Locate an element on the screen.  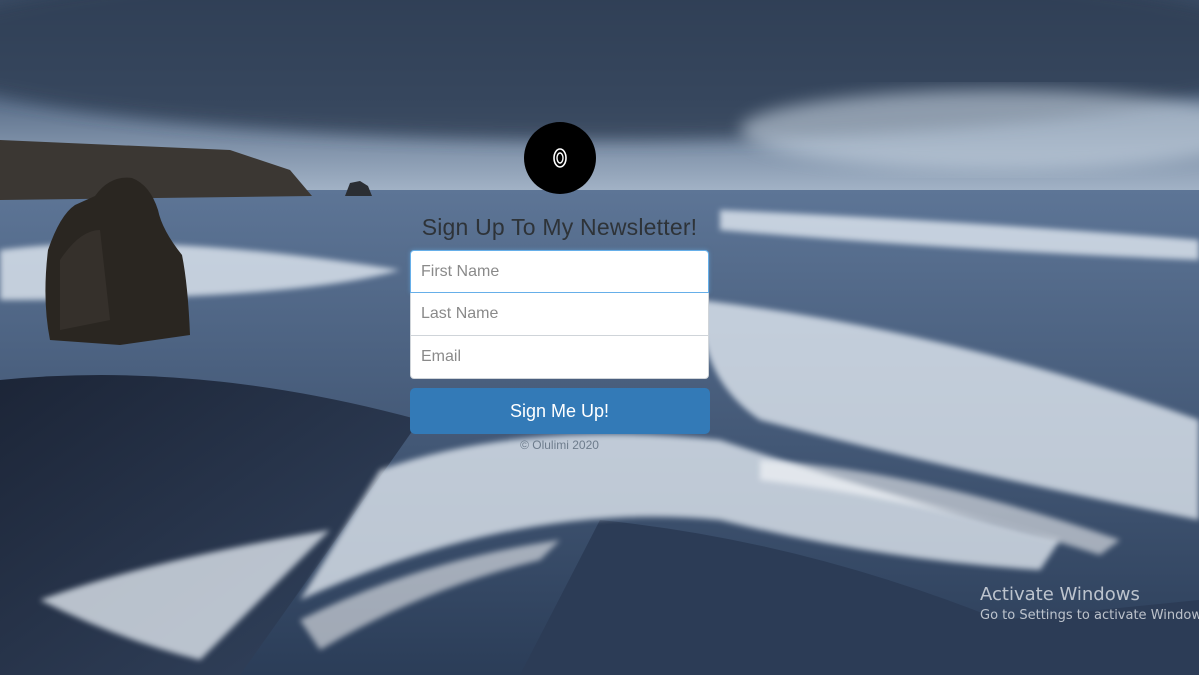
signup-fields is located at coordinates (559, 314).